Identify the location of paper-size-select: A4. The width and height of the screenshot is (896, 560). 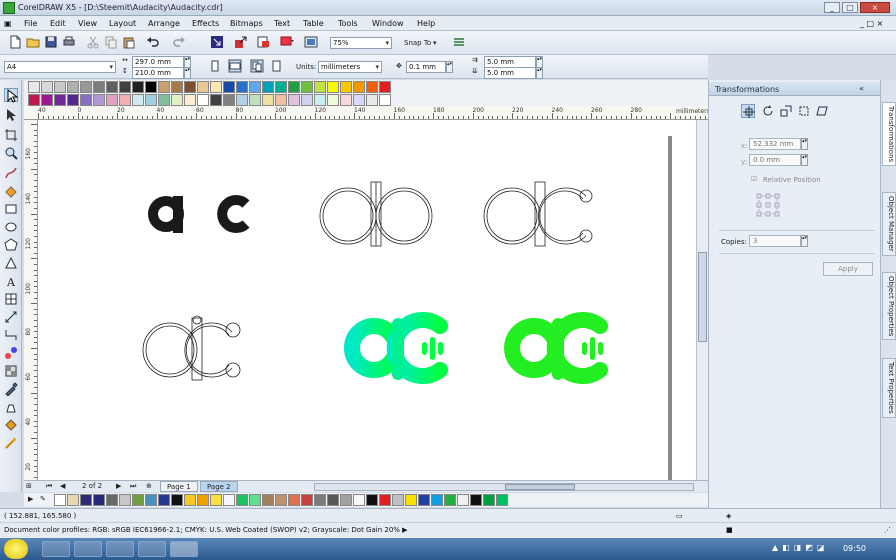
(60, 67).